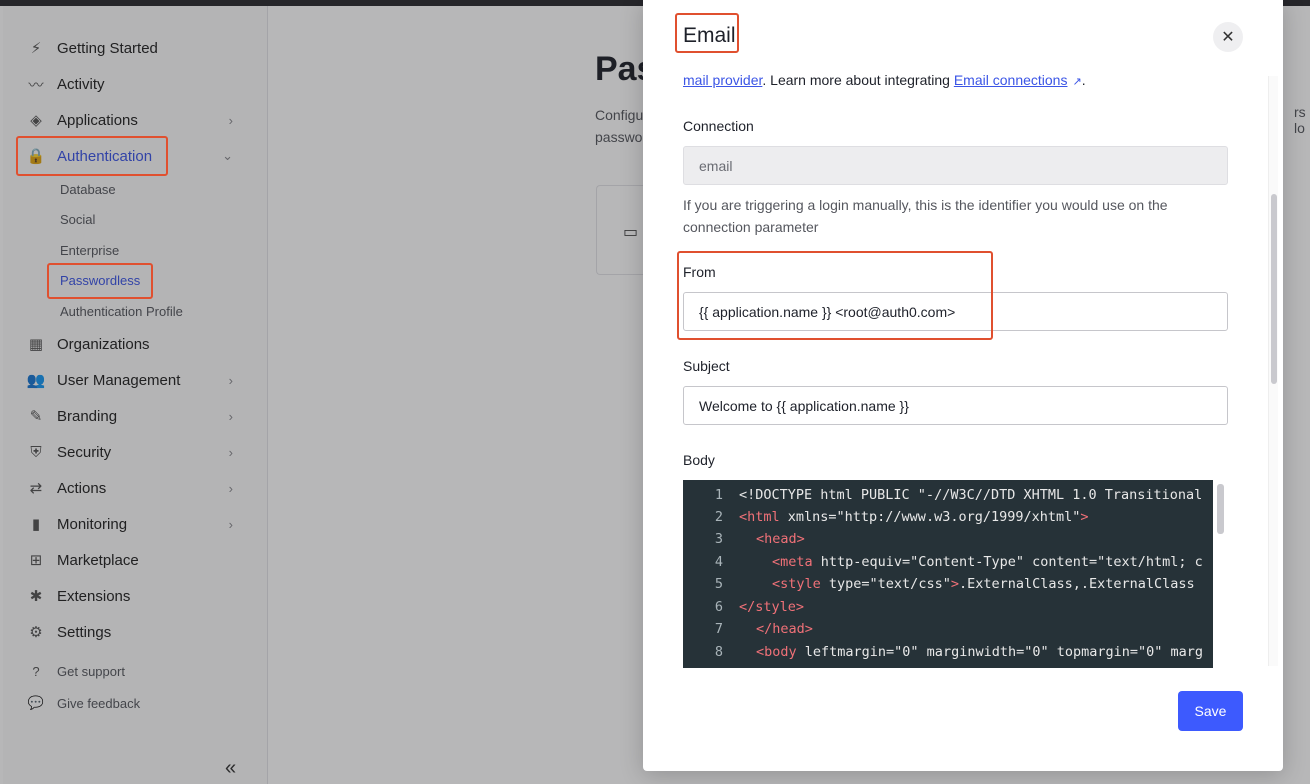 The width and height of the screenshot is (1310, 784). I want to click on modal-scrollbar-thumb, so click(1274, 289).